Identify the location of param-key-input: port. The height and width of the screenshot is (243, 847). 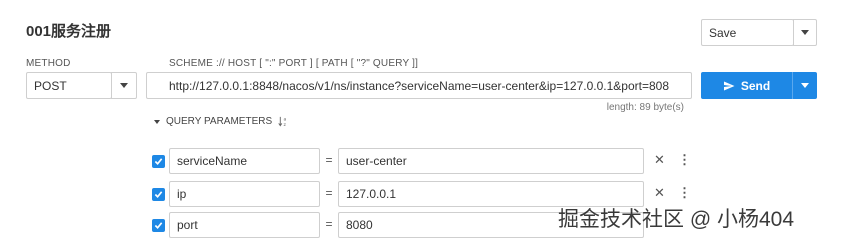
(244, 225).